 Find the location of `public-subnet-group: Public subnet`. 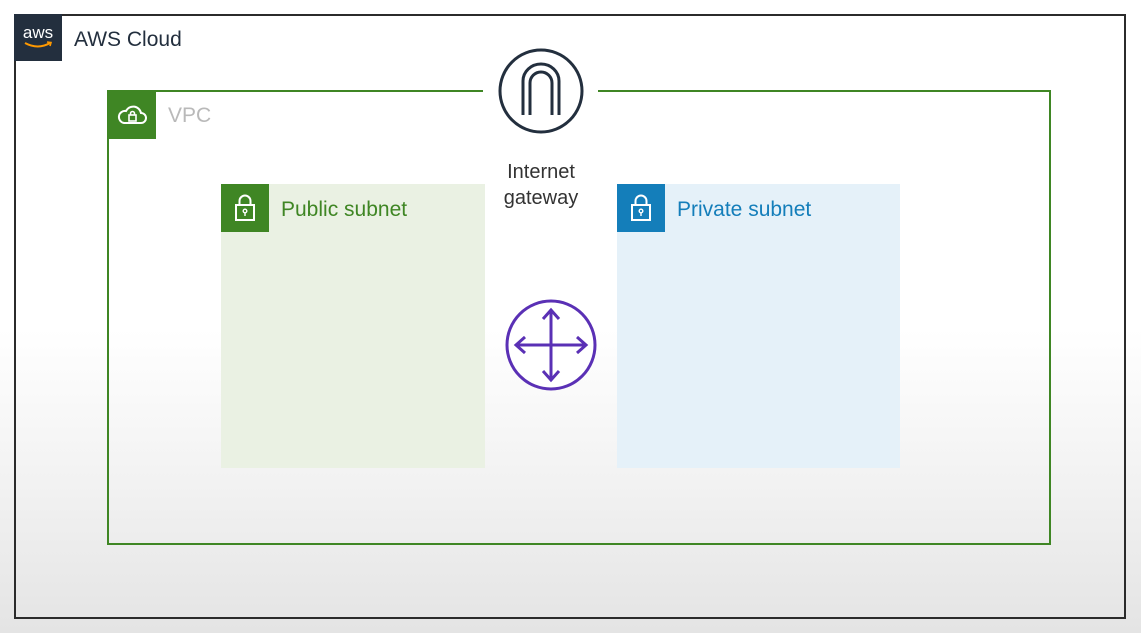

public-subnet-group: Public subnet is located at coordinates (353, 326).